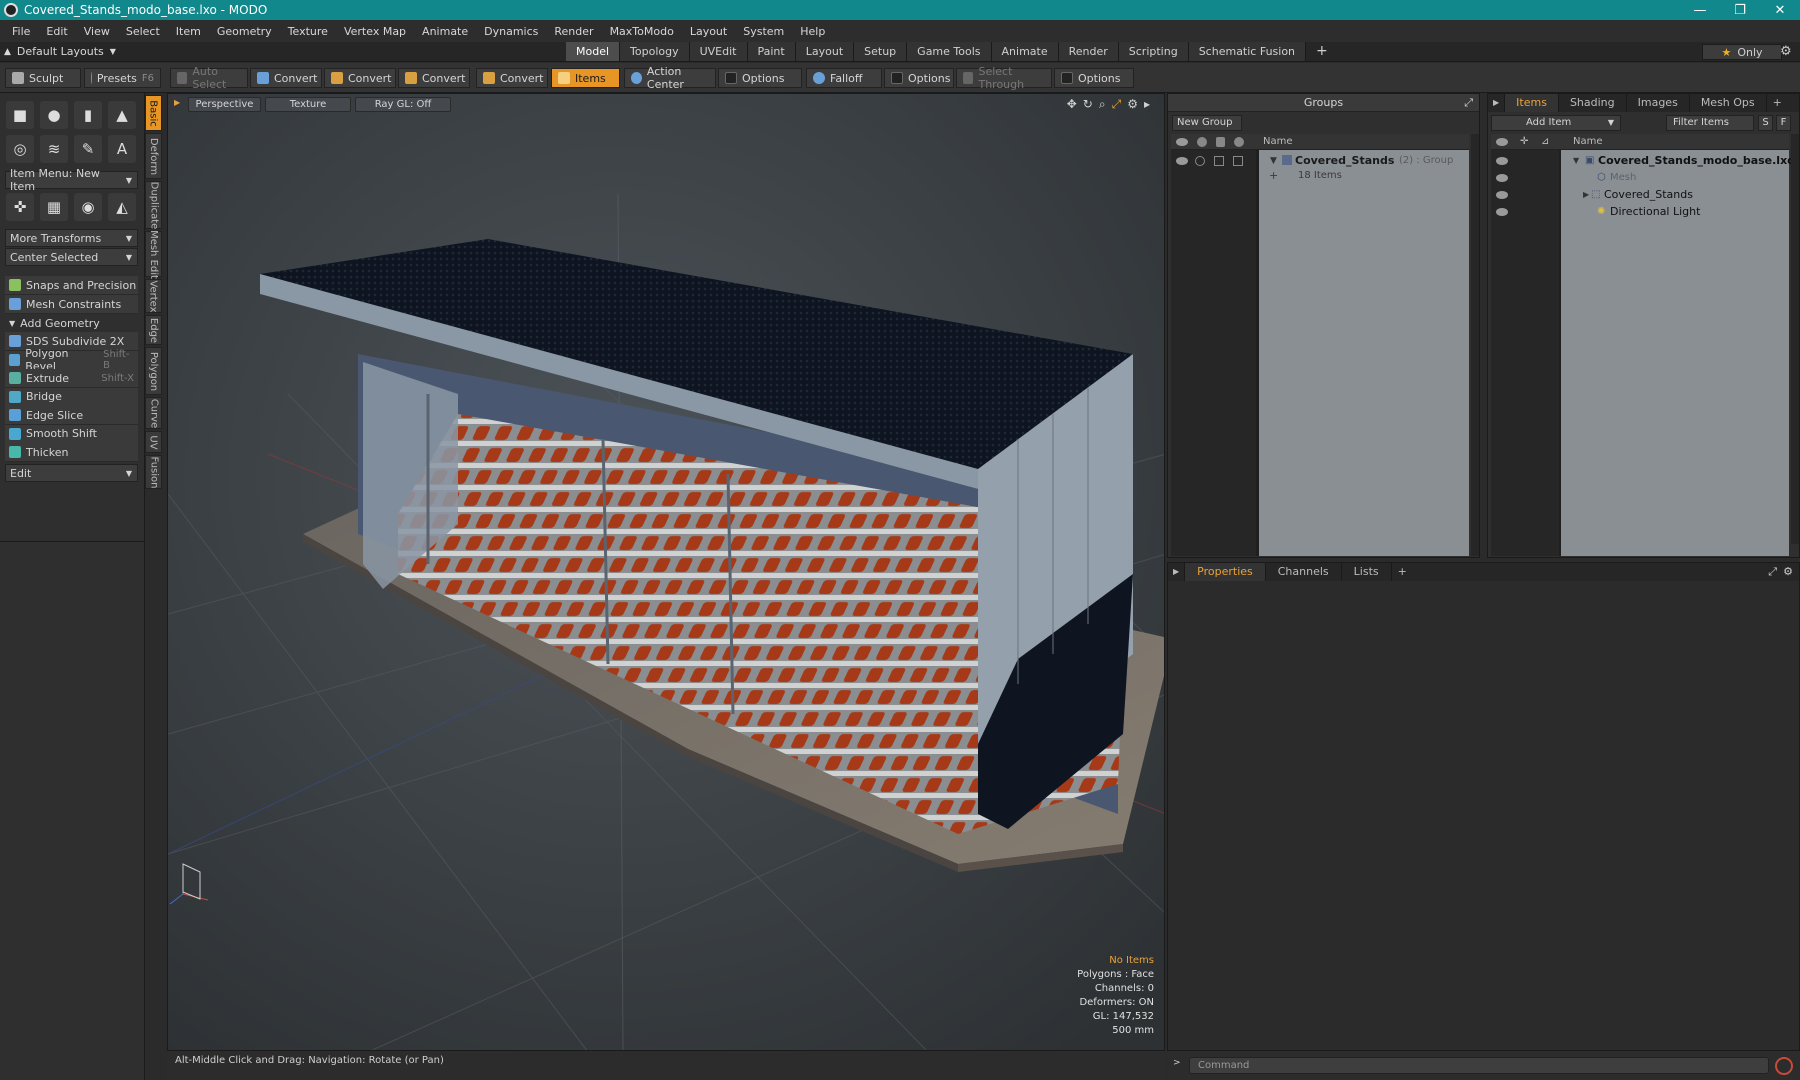 This screenshot has width=1800, height=1080. Describe the element at coordinates (642, 31) in the screenshot. I see `menu-maxtomodo: MaxToModo` at that location.